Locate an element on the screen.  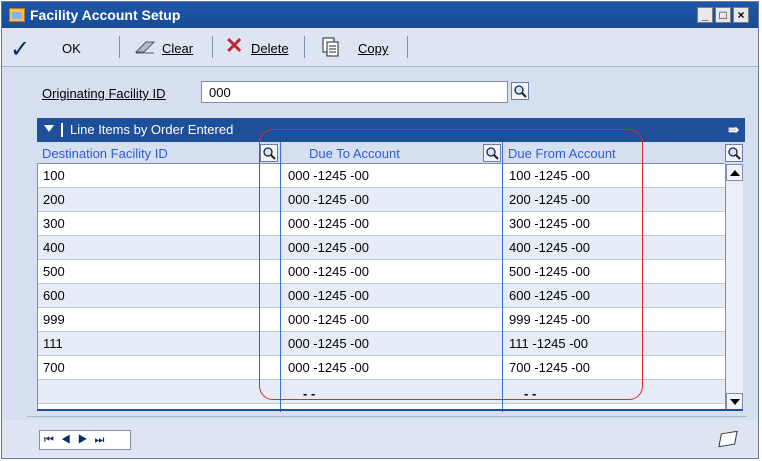
next-record-icon: ▶ is located at coordinates (86, 440).